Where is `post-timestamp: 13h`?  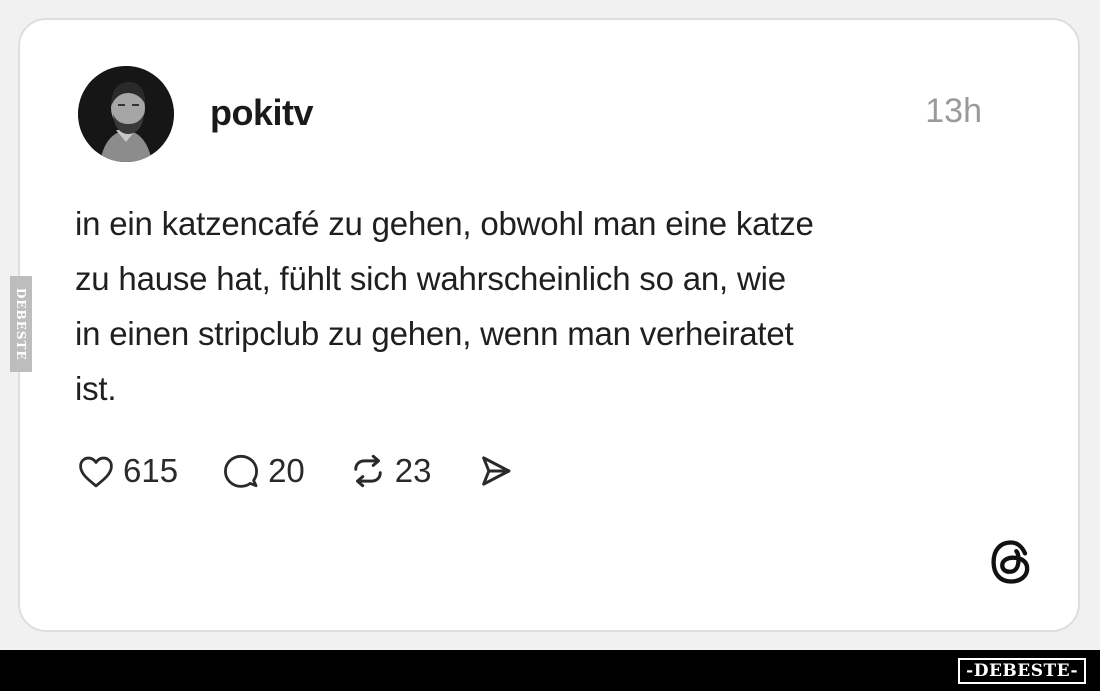
post-timestamp: 13h is located at coordinates (953, 111).